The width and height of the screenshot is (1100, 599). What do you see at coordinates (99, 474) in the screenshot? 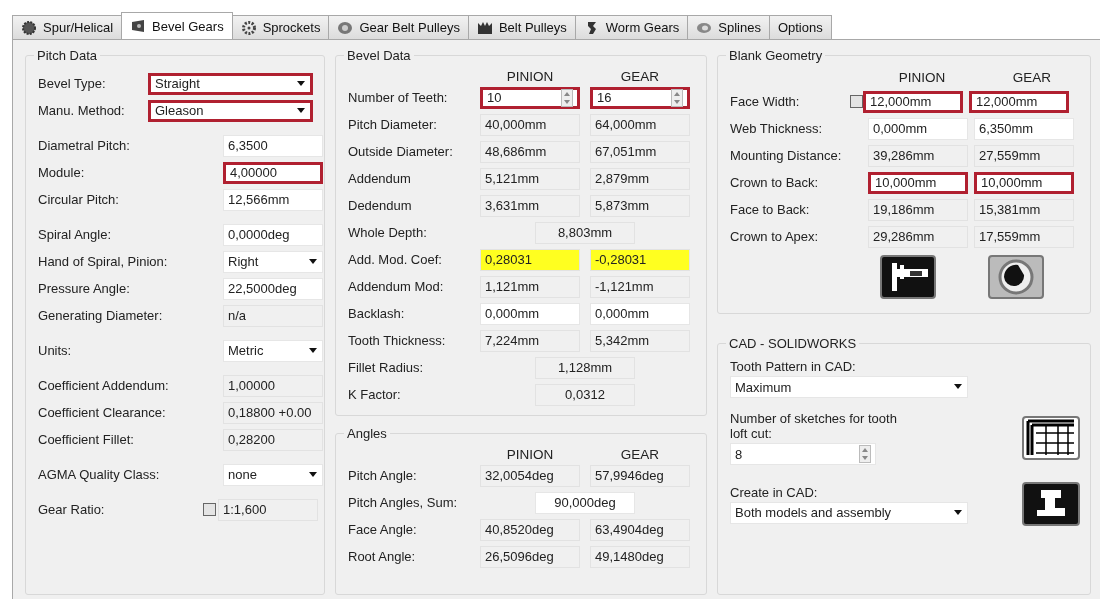
I see `field-label: AGMA Quality Class:` at bounding box center [99, 474].